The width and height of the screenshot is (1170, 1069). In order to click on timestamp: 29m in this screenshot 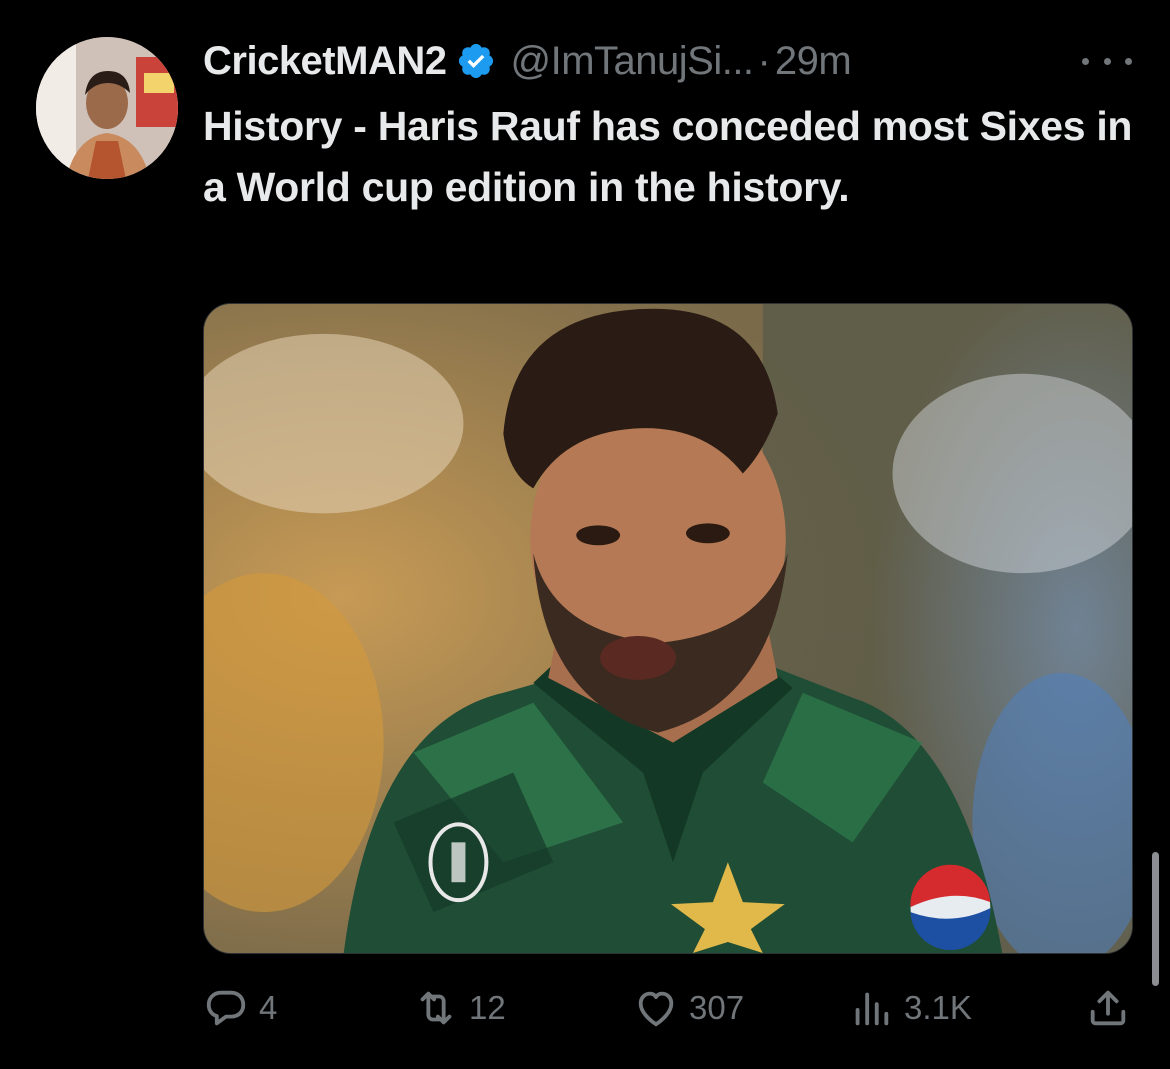, I will do `click(813, 61)`.